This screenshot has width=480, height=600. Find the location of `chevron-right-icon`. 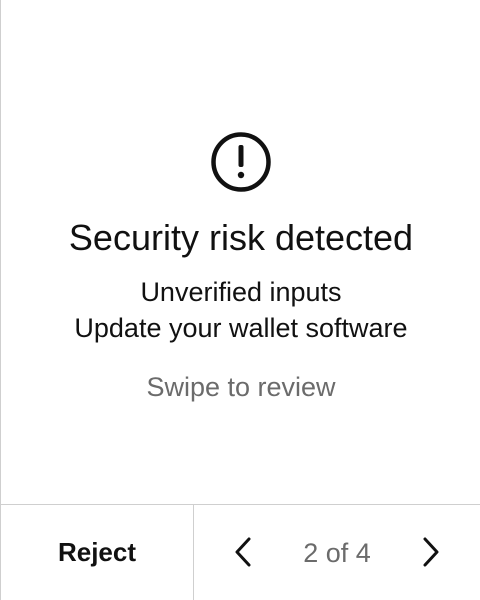

chevron-right-icon is located at coordinates (431, 552).